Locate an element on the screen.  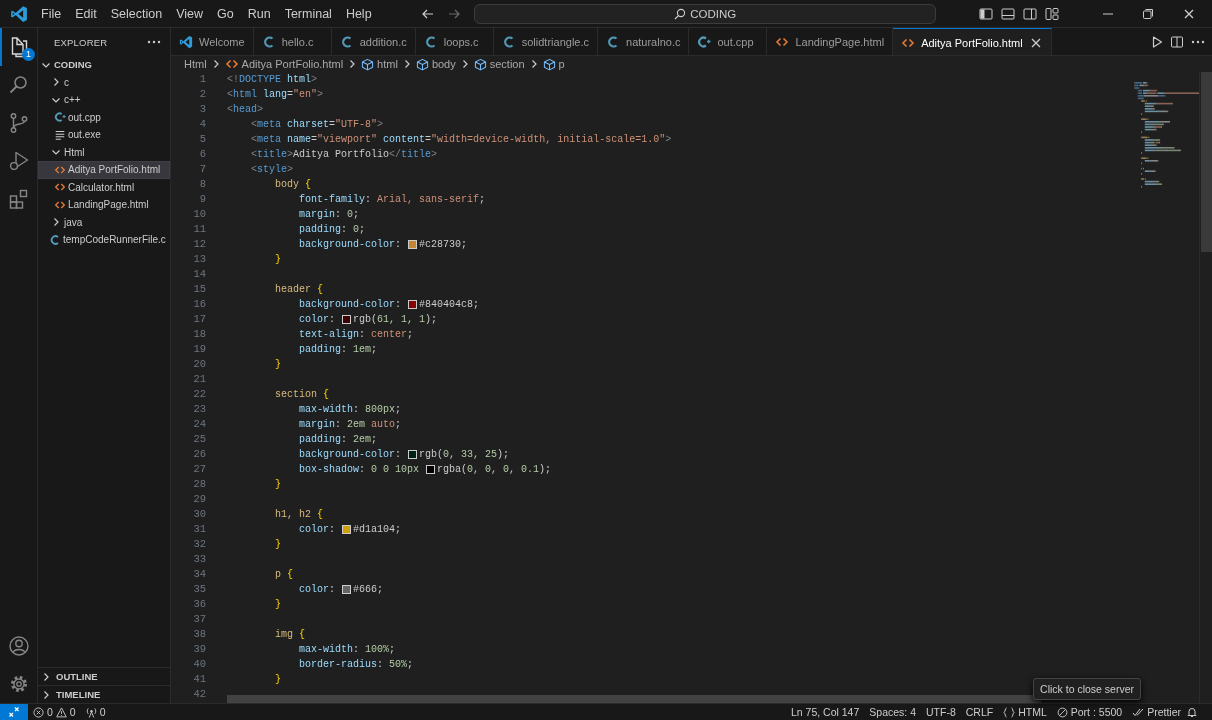
line-number: 27 is located at coordinates (199, 469).